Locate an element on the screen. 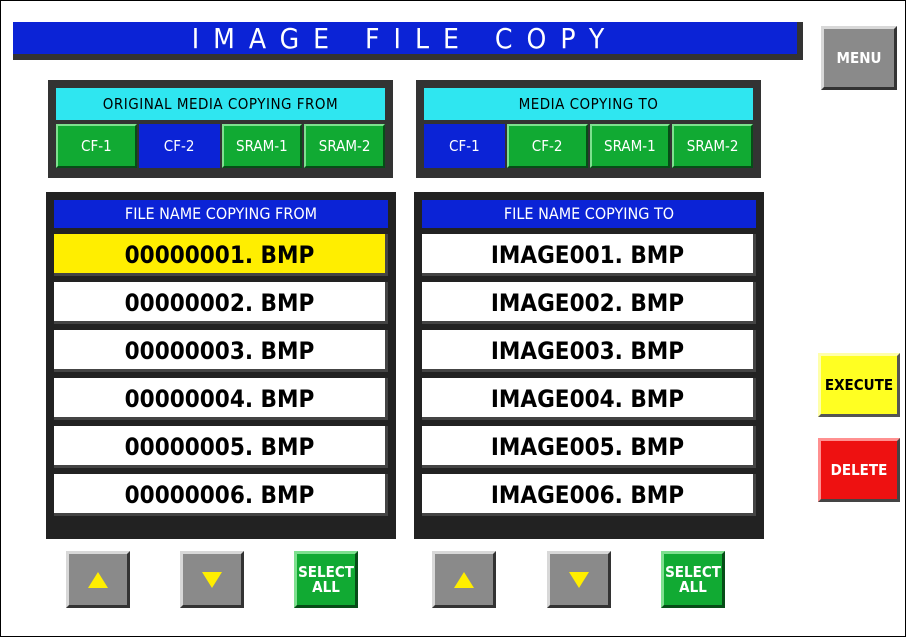 Image resolution: width=908 pixels, height=639 pixels. dest-file-row: IMAGE004. BMP is located at coordinates (589, 399).